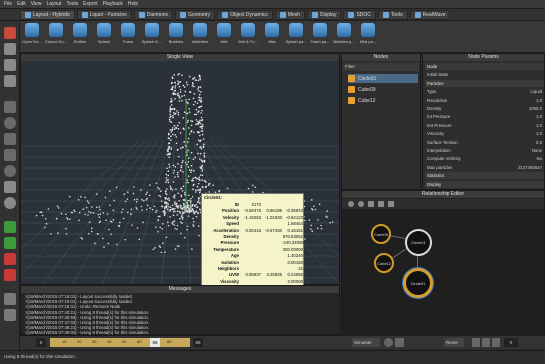  What do you see at coordinates (176, 33) in the screenshot?
I see `shelf-tool-button: Bubbles` at bounding box center [176, 33].